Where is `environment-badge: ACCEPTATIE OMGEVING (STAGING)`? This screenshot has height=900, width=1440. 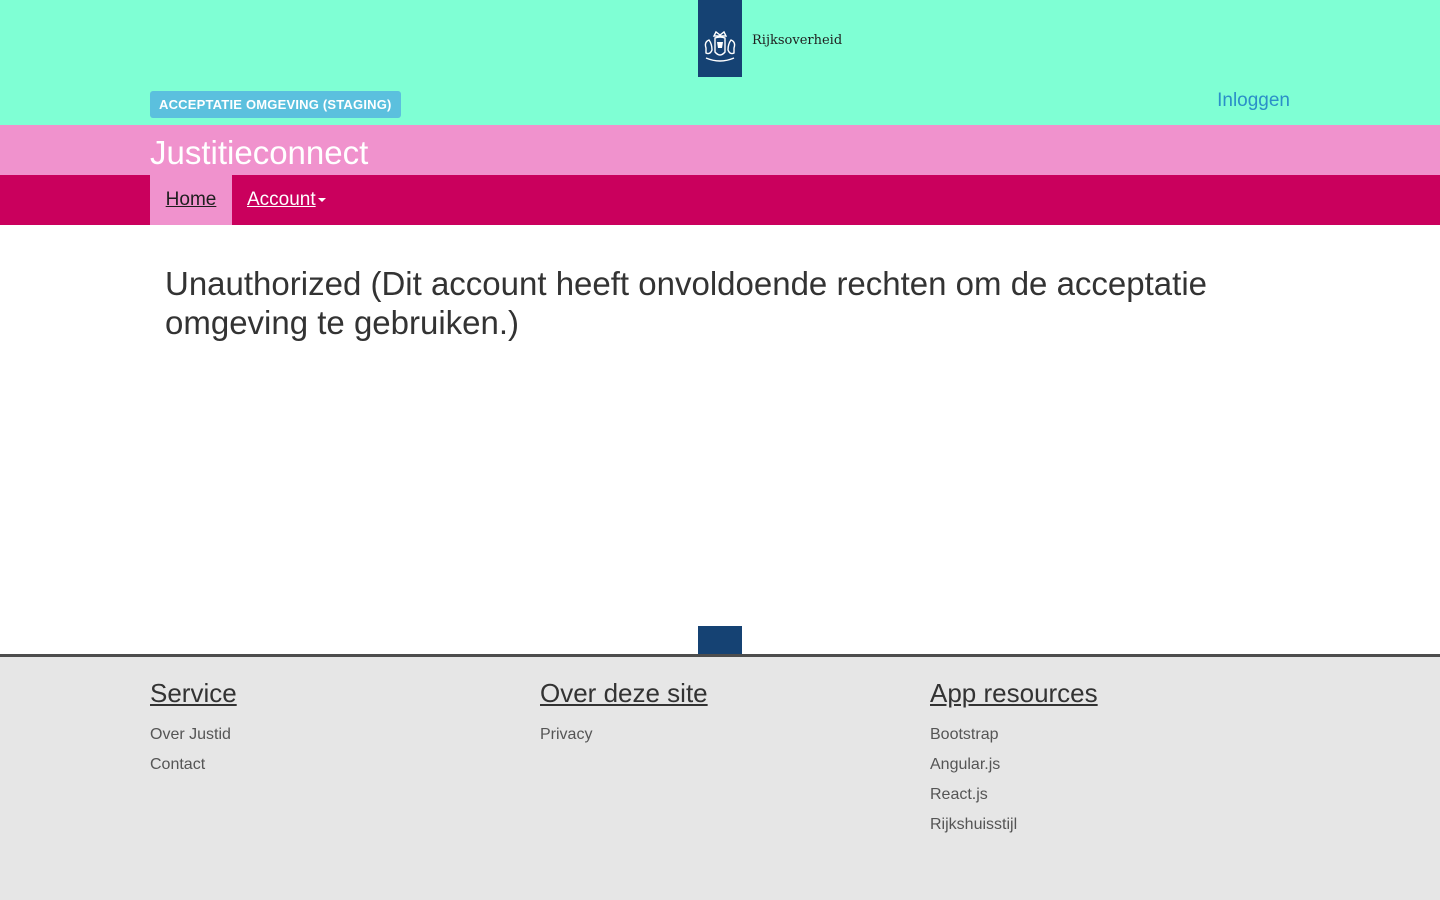
environment-badge: ACCEPTATIE OMGEVING (STAGING) is located at coordinates (275, 104).